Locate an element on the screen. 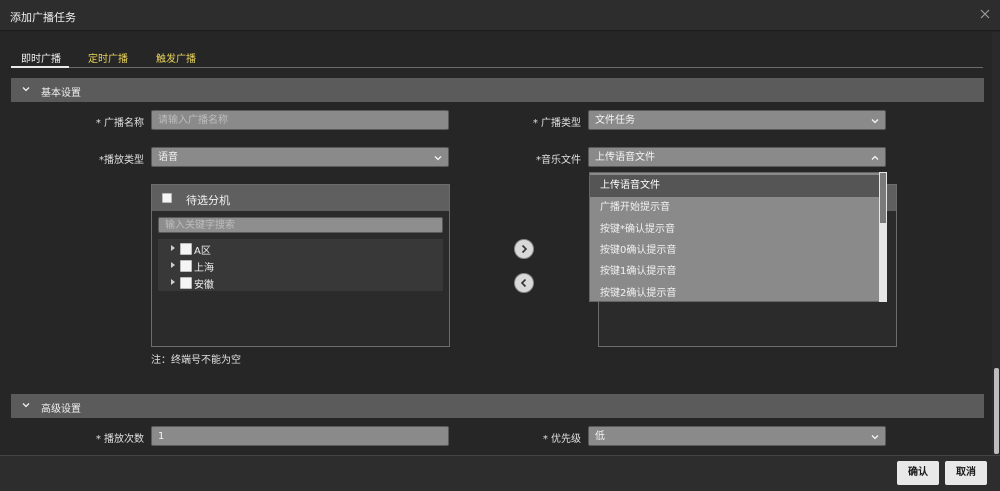  music-file-select: 上传语音文件 is located at coordinates (737, 157).